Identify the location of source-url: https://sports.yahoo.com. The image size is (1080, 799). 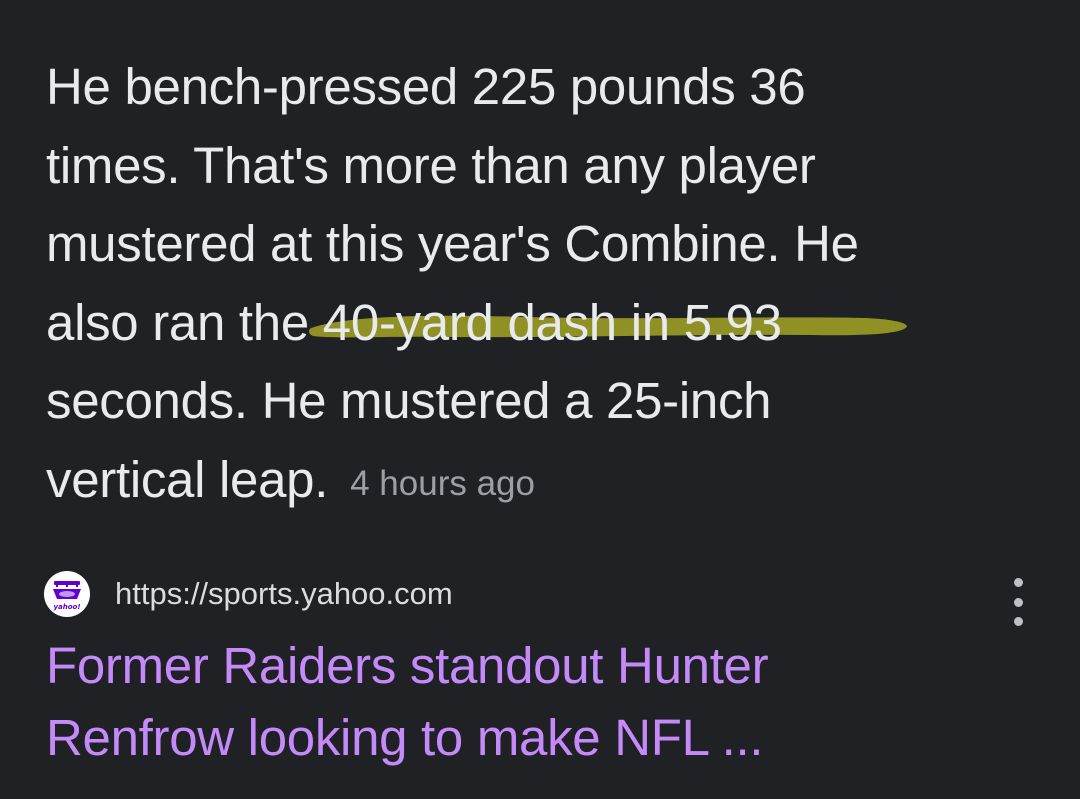
(284, 594).